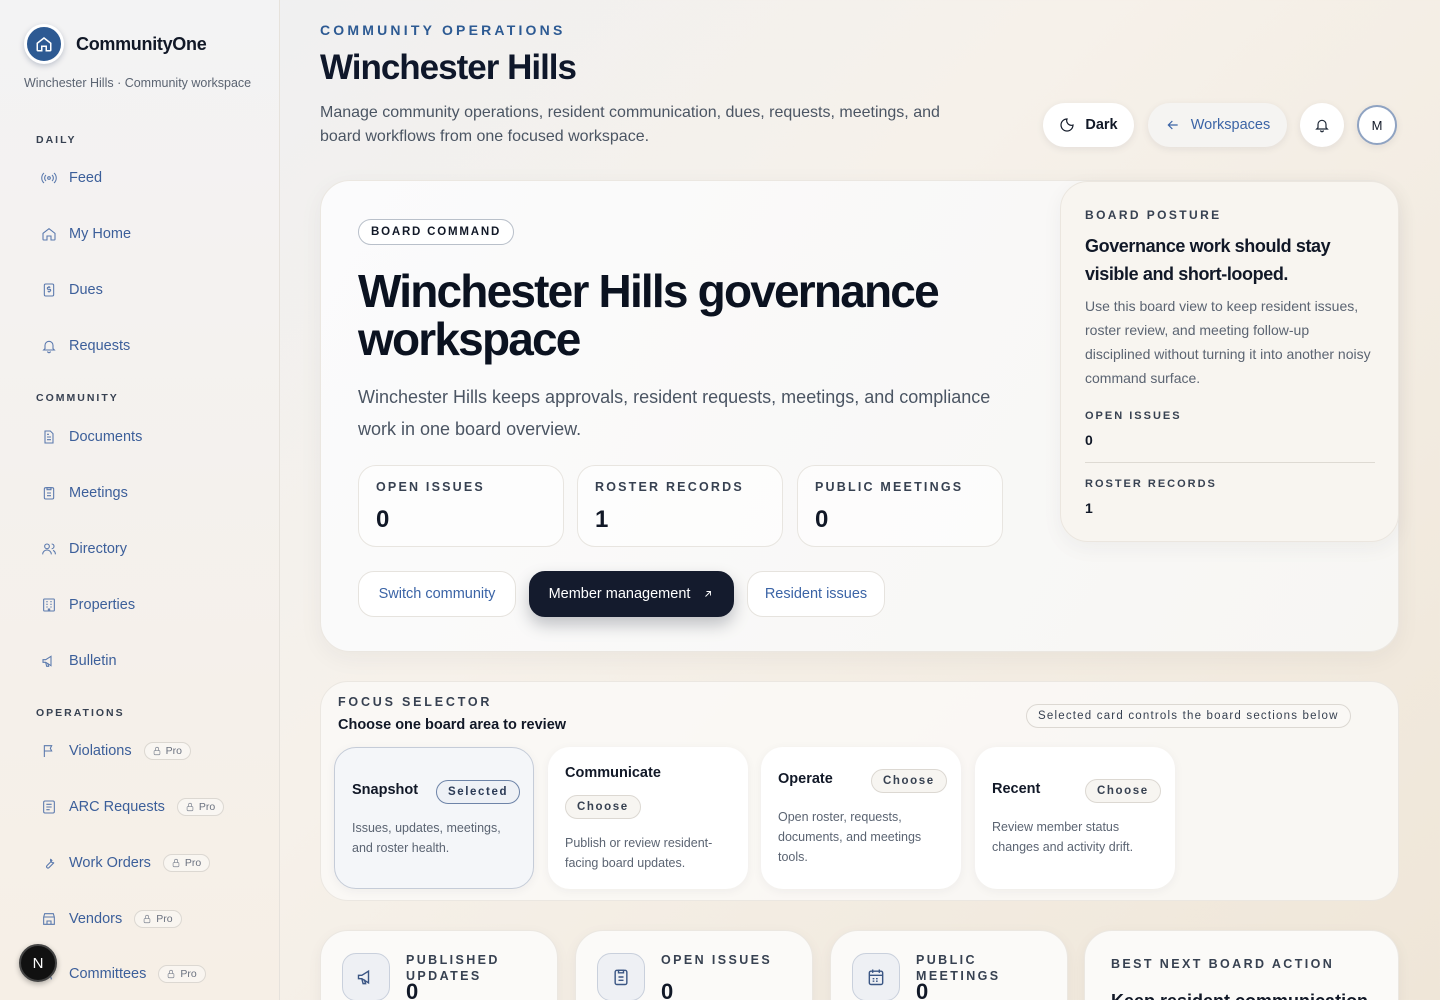  I want to click on focus-card-title: Operate, so click(805, 779).